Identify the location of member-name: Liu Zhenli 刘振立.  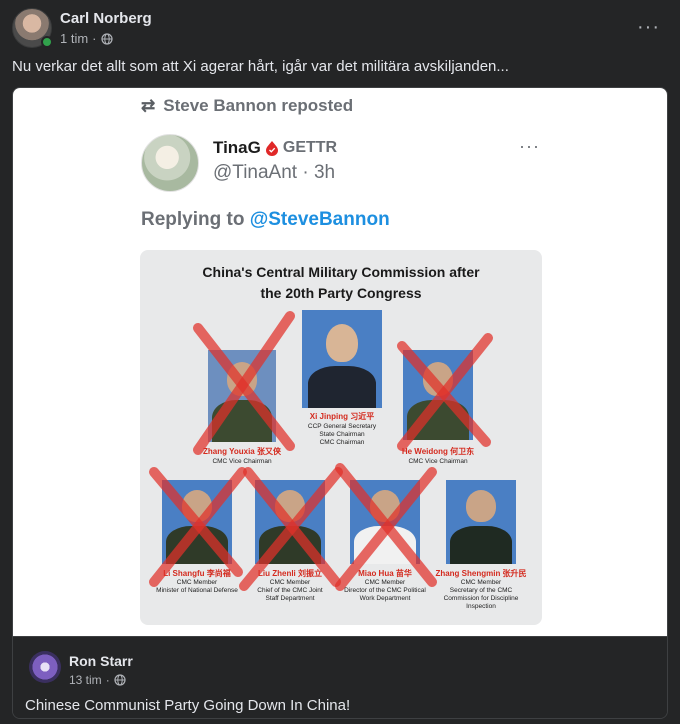
(290, 573).